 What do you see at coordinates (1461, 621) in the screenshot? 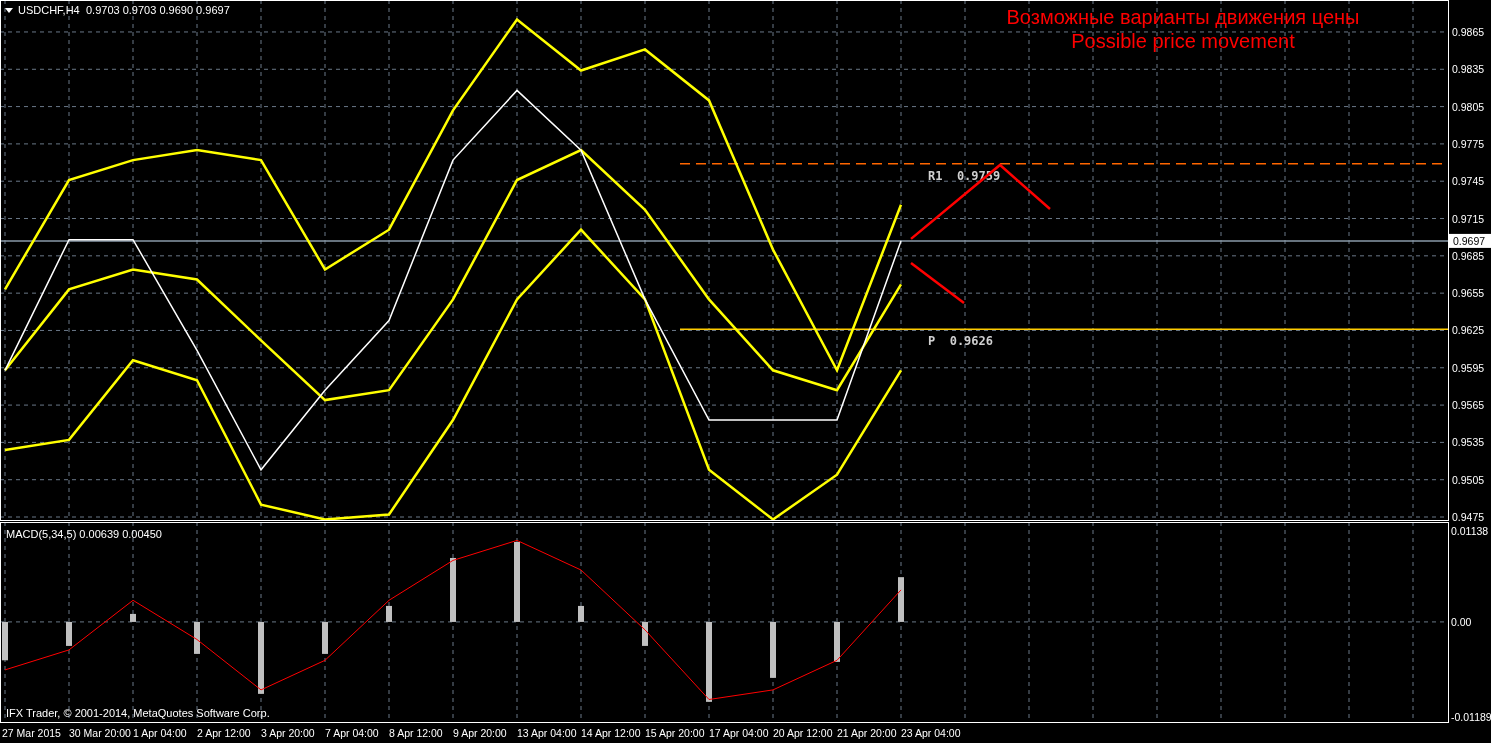
I see `macd-axis-label: 0.00` at bounding box center [1461, 621].